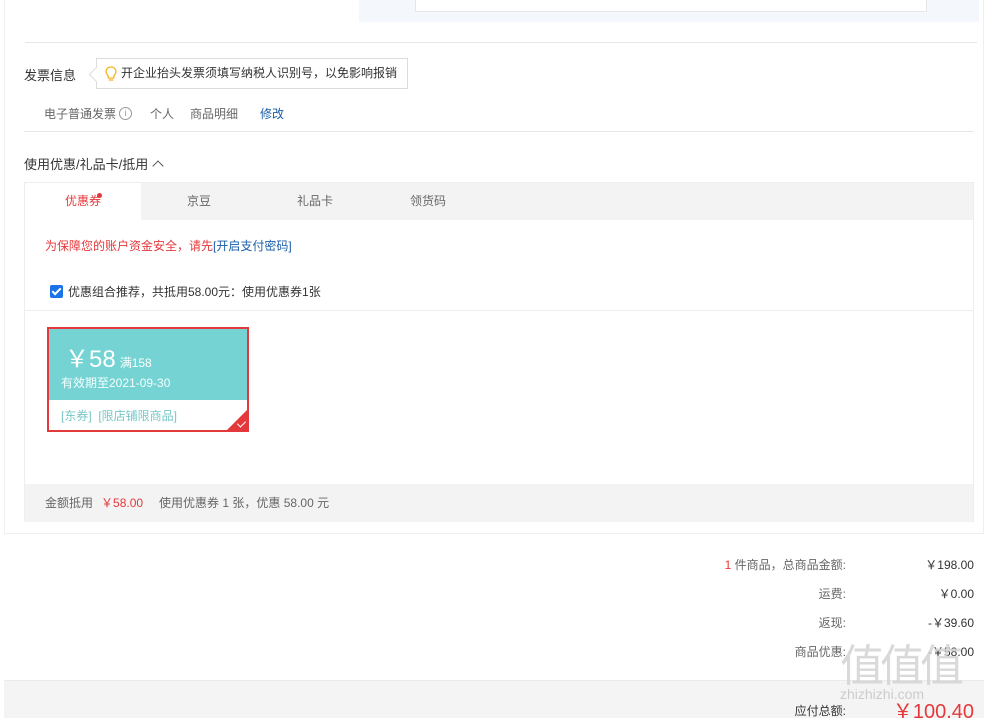  What do you see at coordinates (69, 503) in the screenshot?
I see `summary-label: 金额抵用` at bounding box center [69, 503].